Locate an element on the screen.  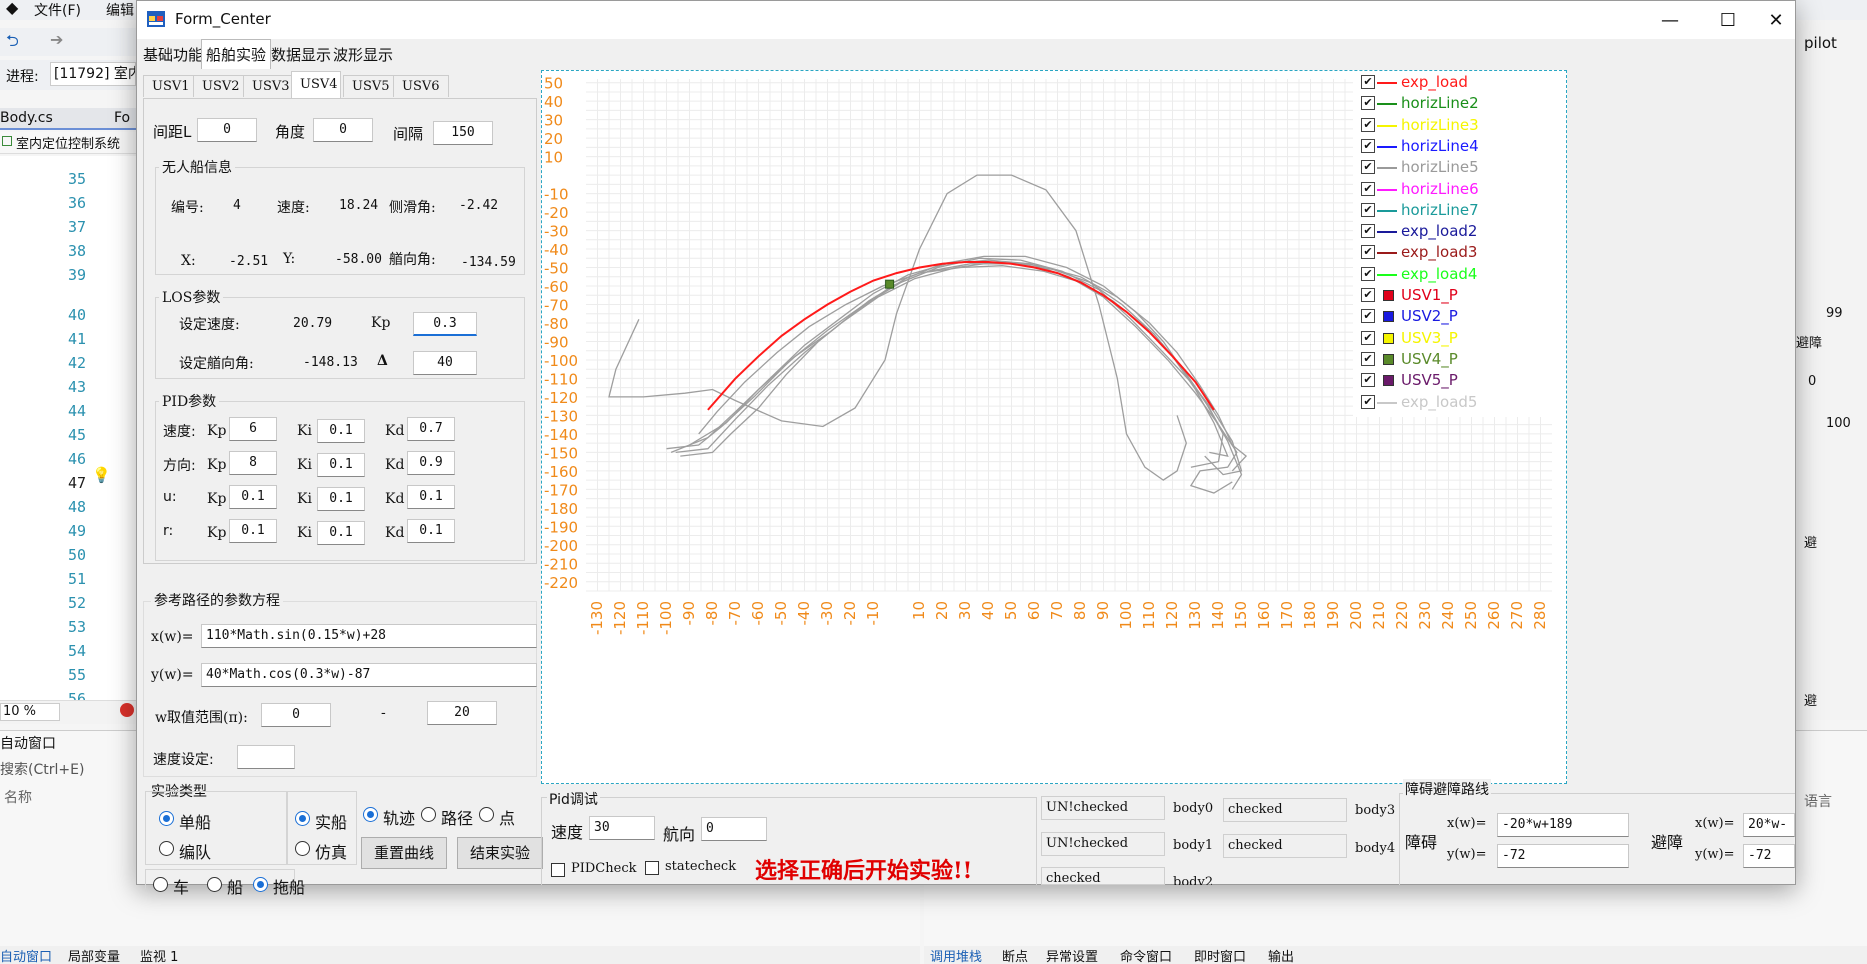
path-radio is located at coordinates (428, 814).